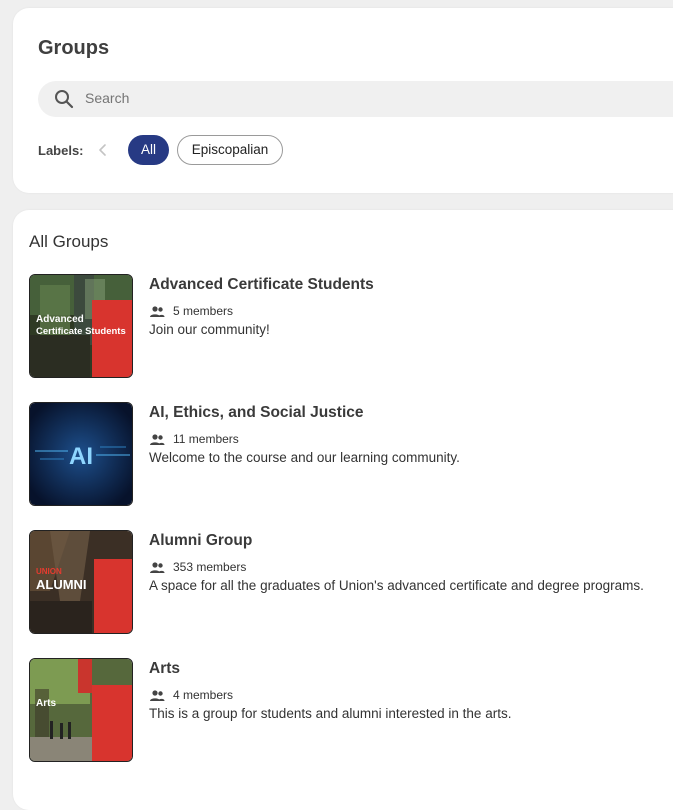 The height and width of the screenshot is (810, 673). I want to click on thumb-text: ALUMNI, so click(61, 584).